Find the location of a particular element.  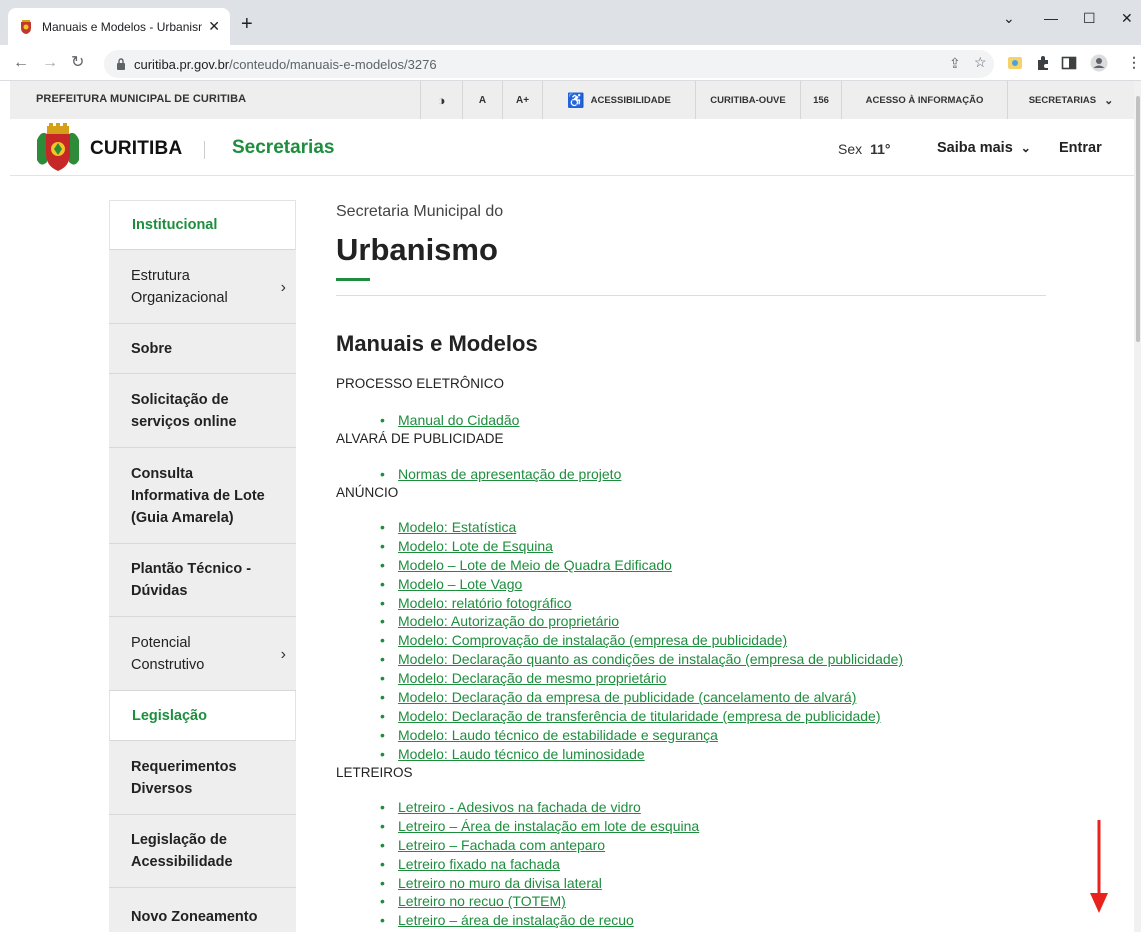

sidebar-item-acessibilidade: Legislação de Acessibilidade is located at coordinates (202, 851).